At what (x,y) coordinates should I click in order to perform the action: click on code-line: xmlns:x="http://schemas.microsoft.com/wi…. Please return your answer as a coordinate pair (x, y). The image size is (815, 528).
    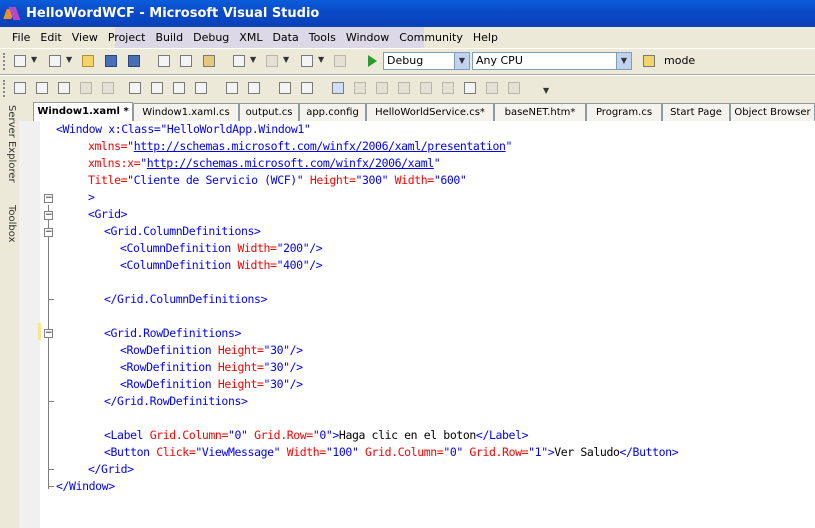
    Looking at the image, I should click on (264, 163).